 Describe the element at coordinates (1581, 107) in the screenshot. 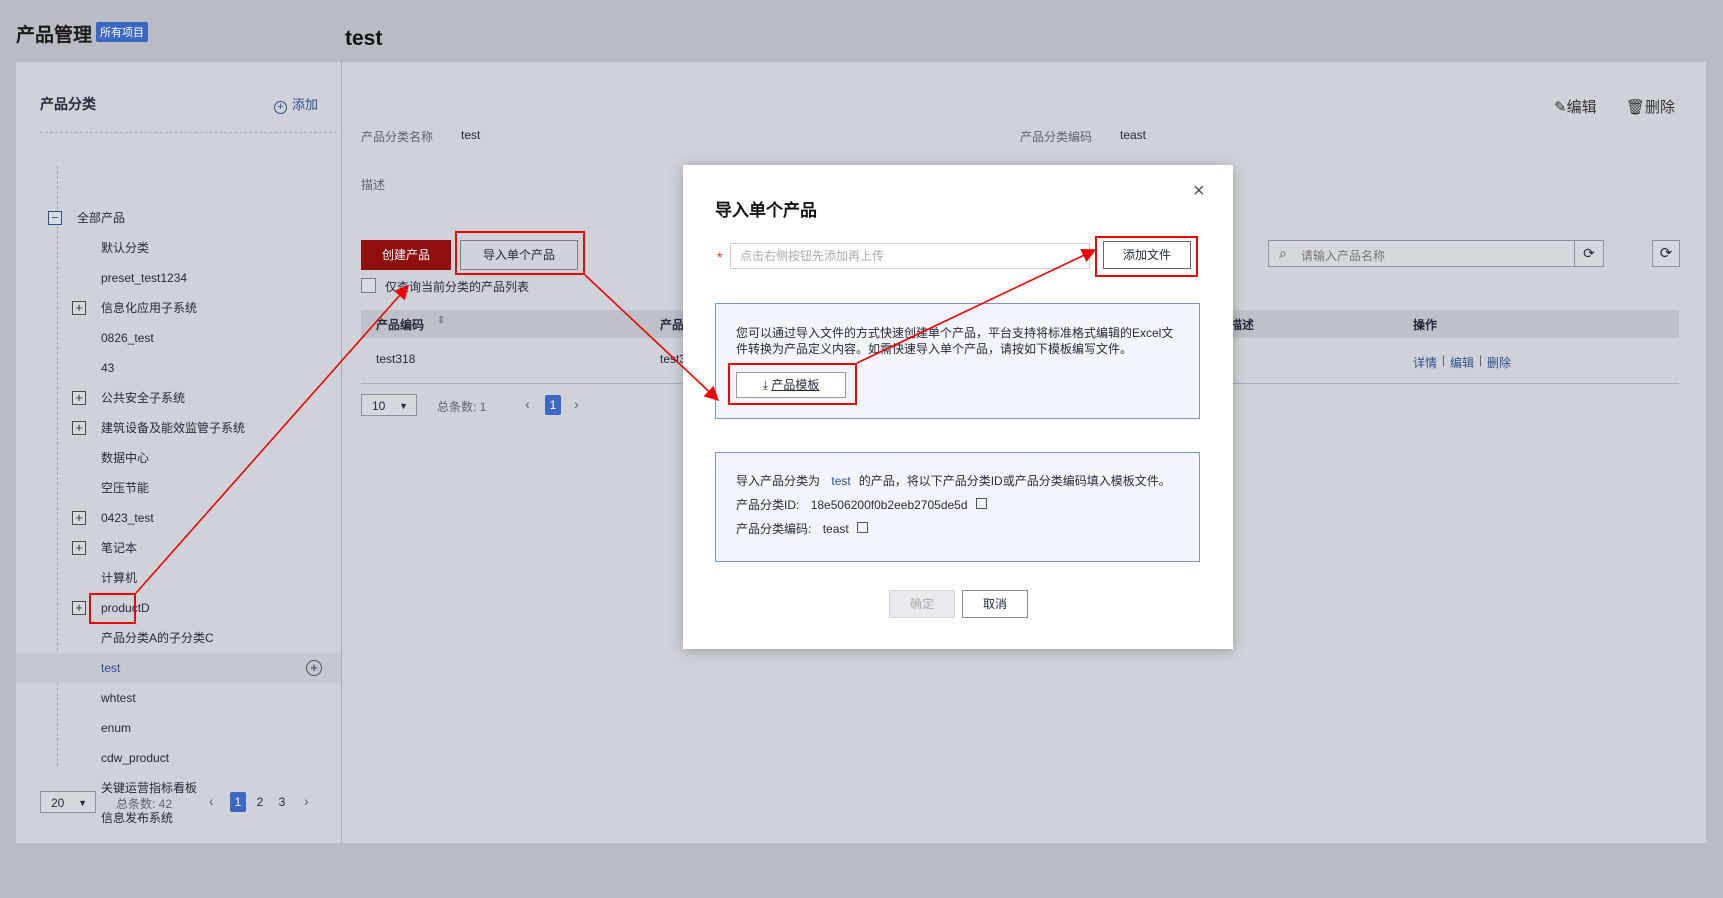

I see `edit-label: 编辑` at that location.